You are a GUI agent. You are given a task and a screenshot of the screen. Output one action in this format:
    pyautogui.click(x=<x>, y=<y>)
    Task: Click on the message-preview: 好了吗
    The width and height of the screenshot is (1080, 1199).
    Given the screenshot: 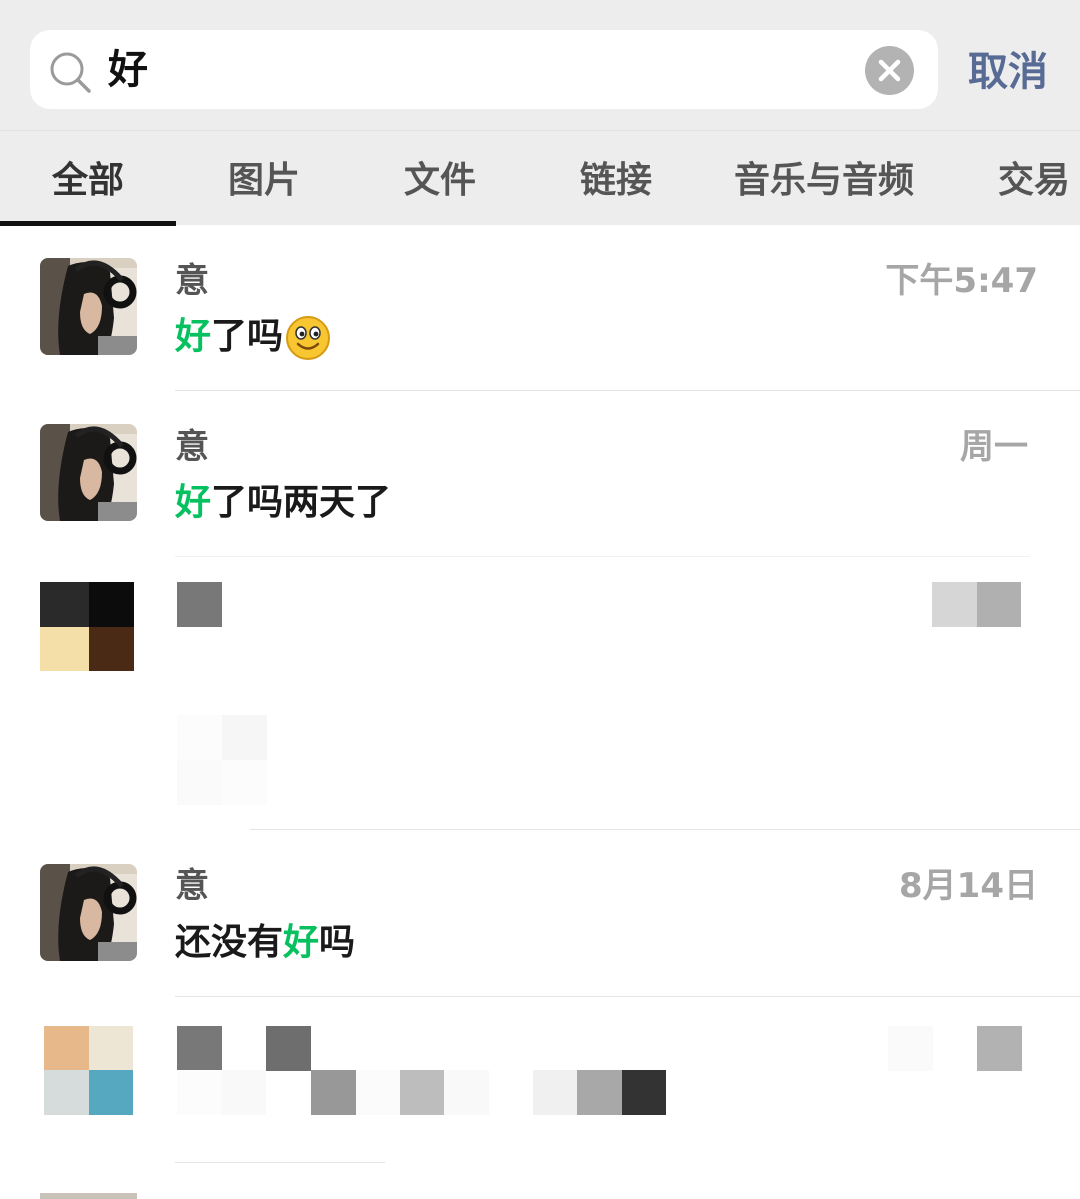 What is the action you would take?
    pyautogui.click(x=253, y=337)
    